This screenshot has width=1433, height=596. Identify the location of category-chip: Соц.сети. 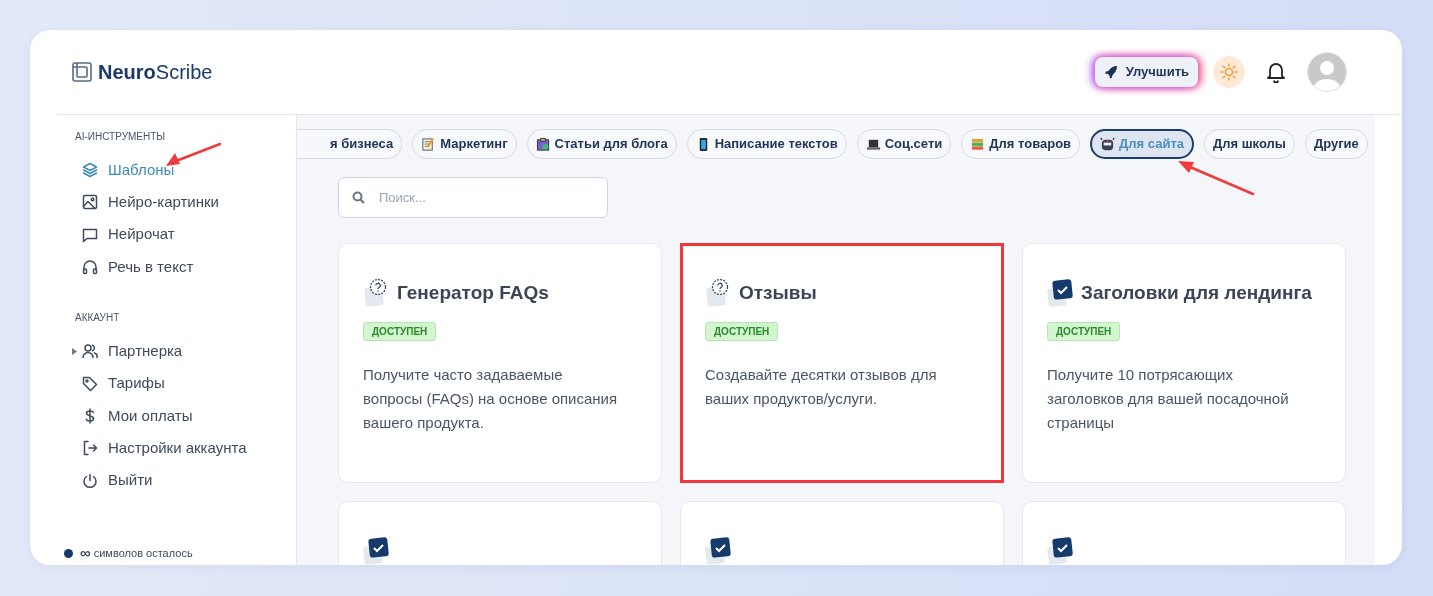
(904, 144).